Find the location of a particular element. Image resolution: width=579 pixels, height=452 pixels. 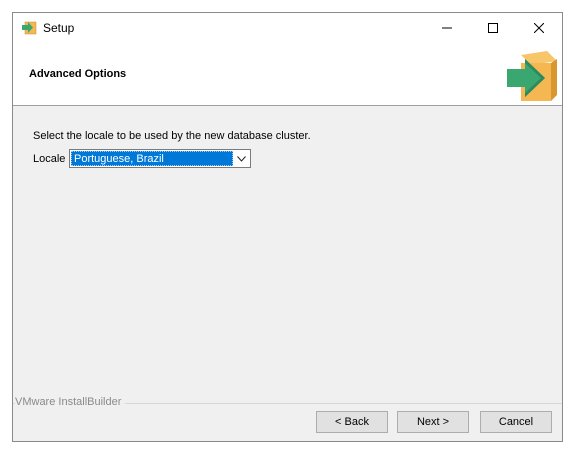

locale-label: Locale is located at coordinates (49, 159).